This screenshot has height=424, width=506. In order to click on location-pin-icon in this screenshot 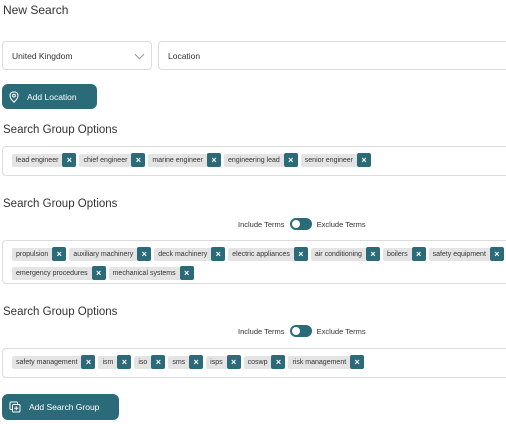, I will do `click(14, 96)`.